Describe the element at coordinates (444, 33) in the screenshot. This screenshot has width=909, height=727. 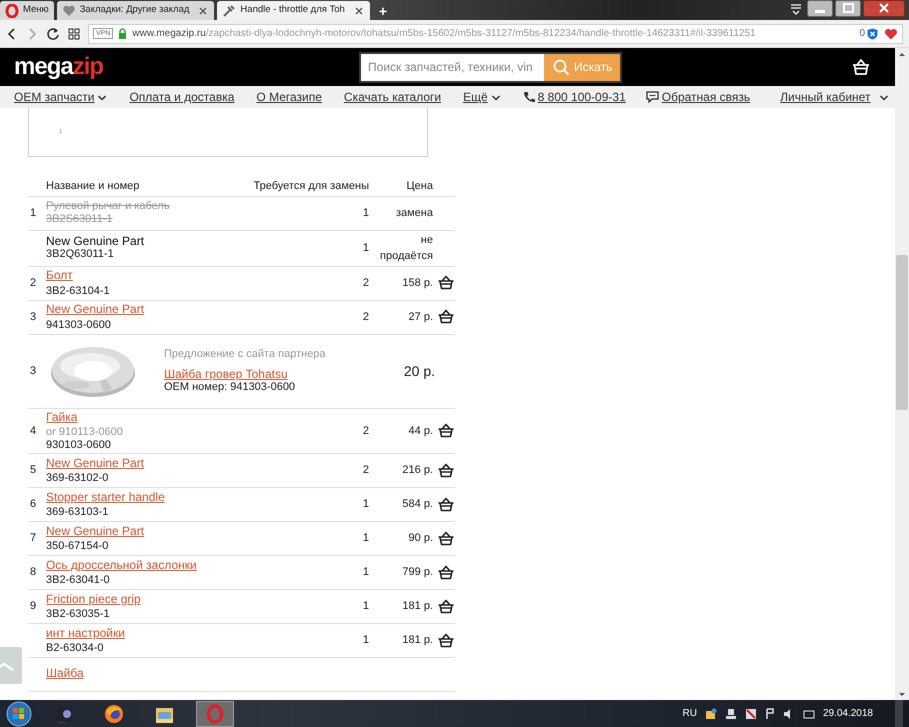
I see `url-text: www.megazip.ru/zapchasti-dlya-lodochnyh-motorov/tohatsu/m5bs-15602/m5bs-31127/m5bs-812234/handle-throttle-14623311#/il-339611251` at that location.